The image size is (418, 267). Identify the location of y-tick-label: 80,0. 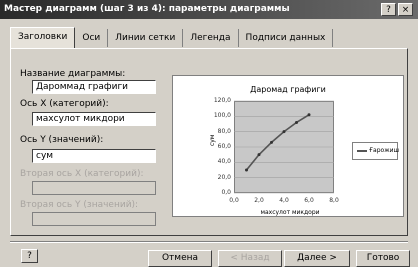
(224, 131).